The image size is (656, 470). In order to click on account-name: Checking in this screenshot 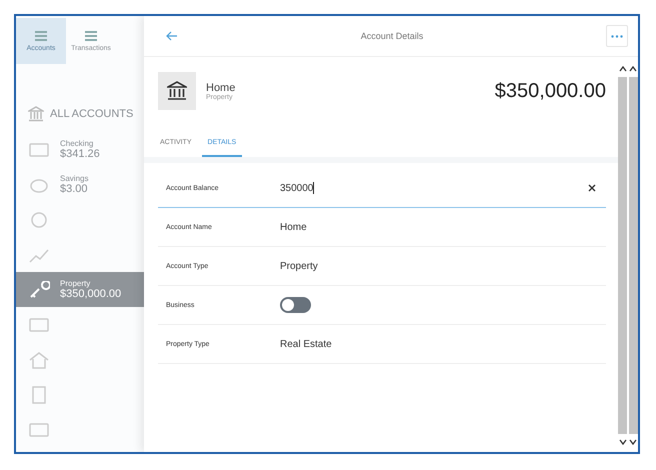, I will do `click(77, 143)`.